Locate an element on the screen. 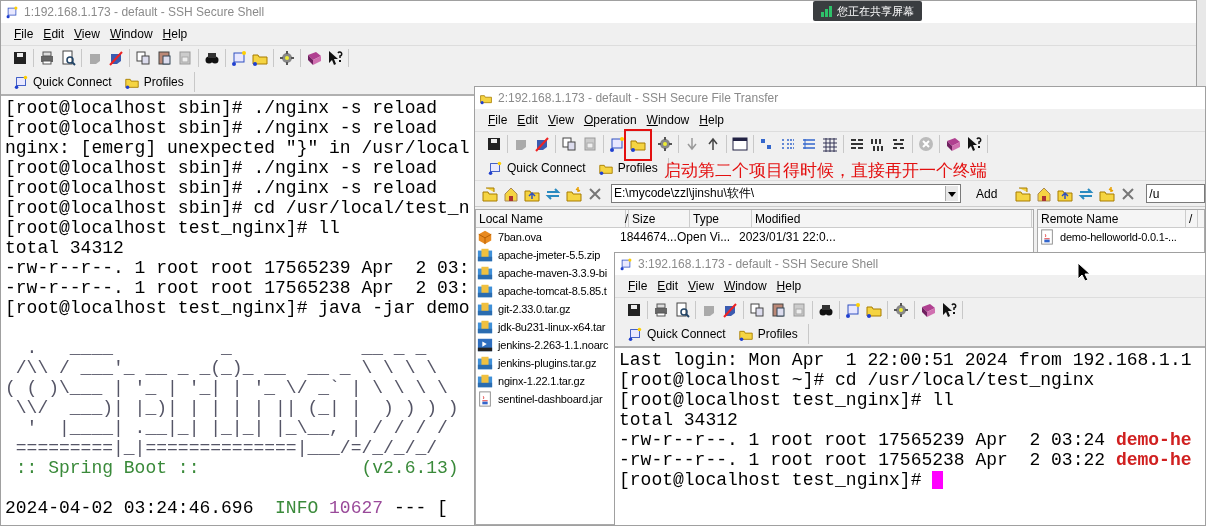 Image resolution: width=1206 pixels, height=526 pixels. grid-view-icon is located at coordinates (830, 144).